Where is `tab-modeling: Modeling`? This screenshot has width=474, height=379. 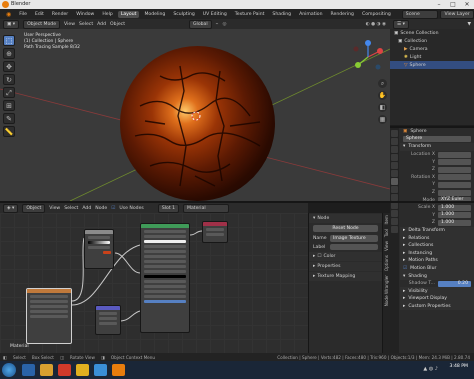 tab-modeling: Modeling is located at coordinates (154, 14).